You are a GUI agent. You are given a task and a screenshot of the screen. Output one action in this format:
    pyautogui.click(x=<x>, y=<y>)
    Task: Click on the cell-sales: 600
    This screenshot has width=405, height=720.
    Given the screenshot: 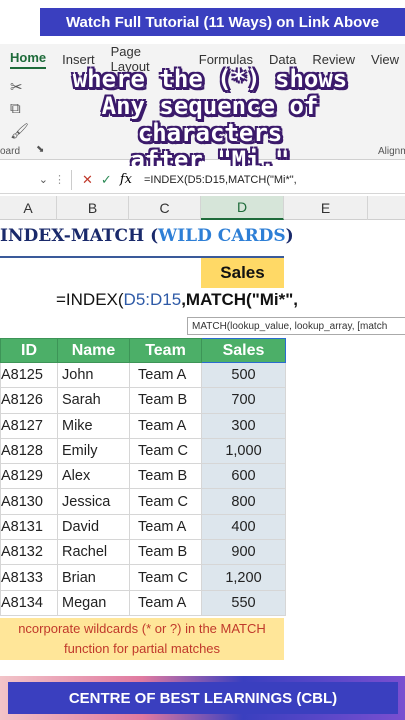 What is the action you would take?
    pyautogui.click(x=243, y=476)
    